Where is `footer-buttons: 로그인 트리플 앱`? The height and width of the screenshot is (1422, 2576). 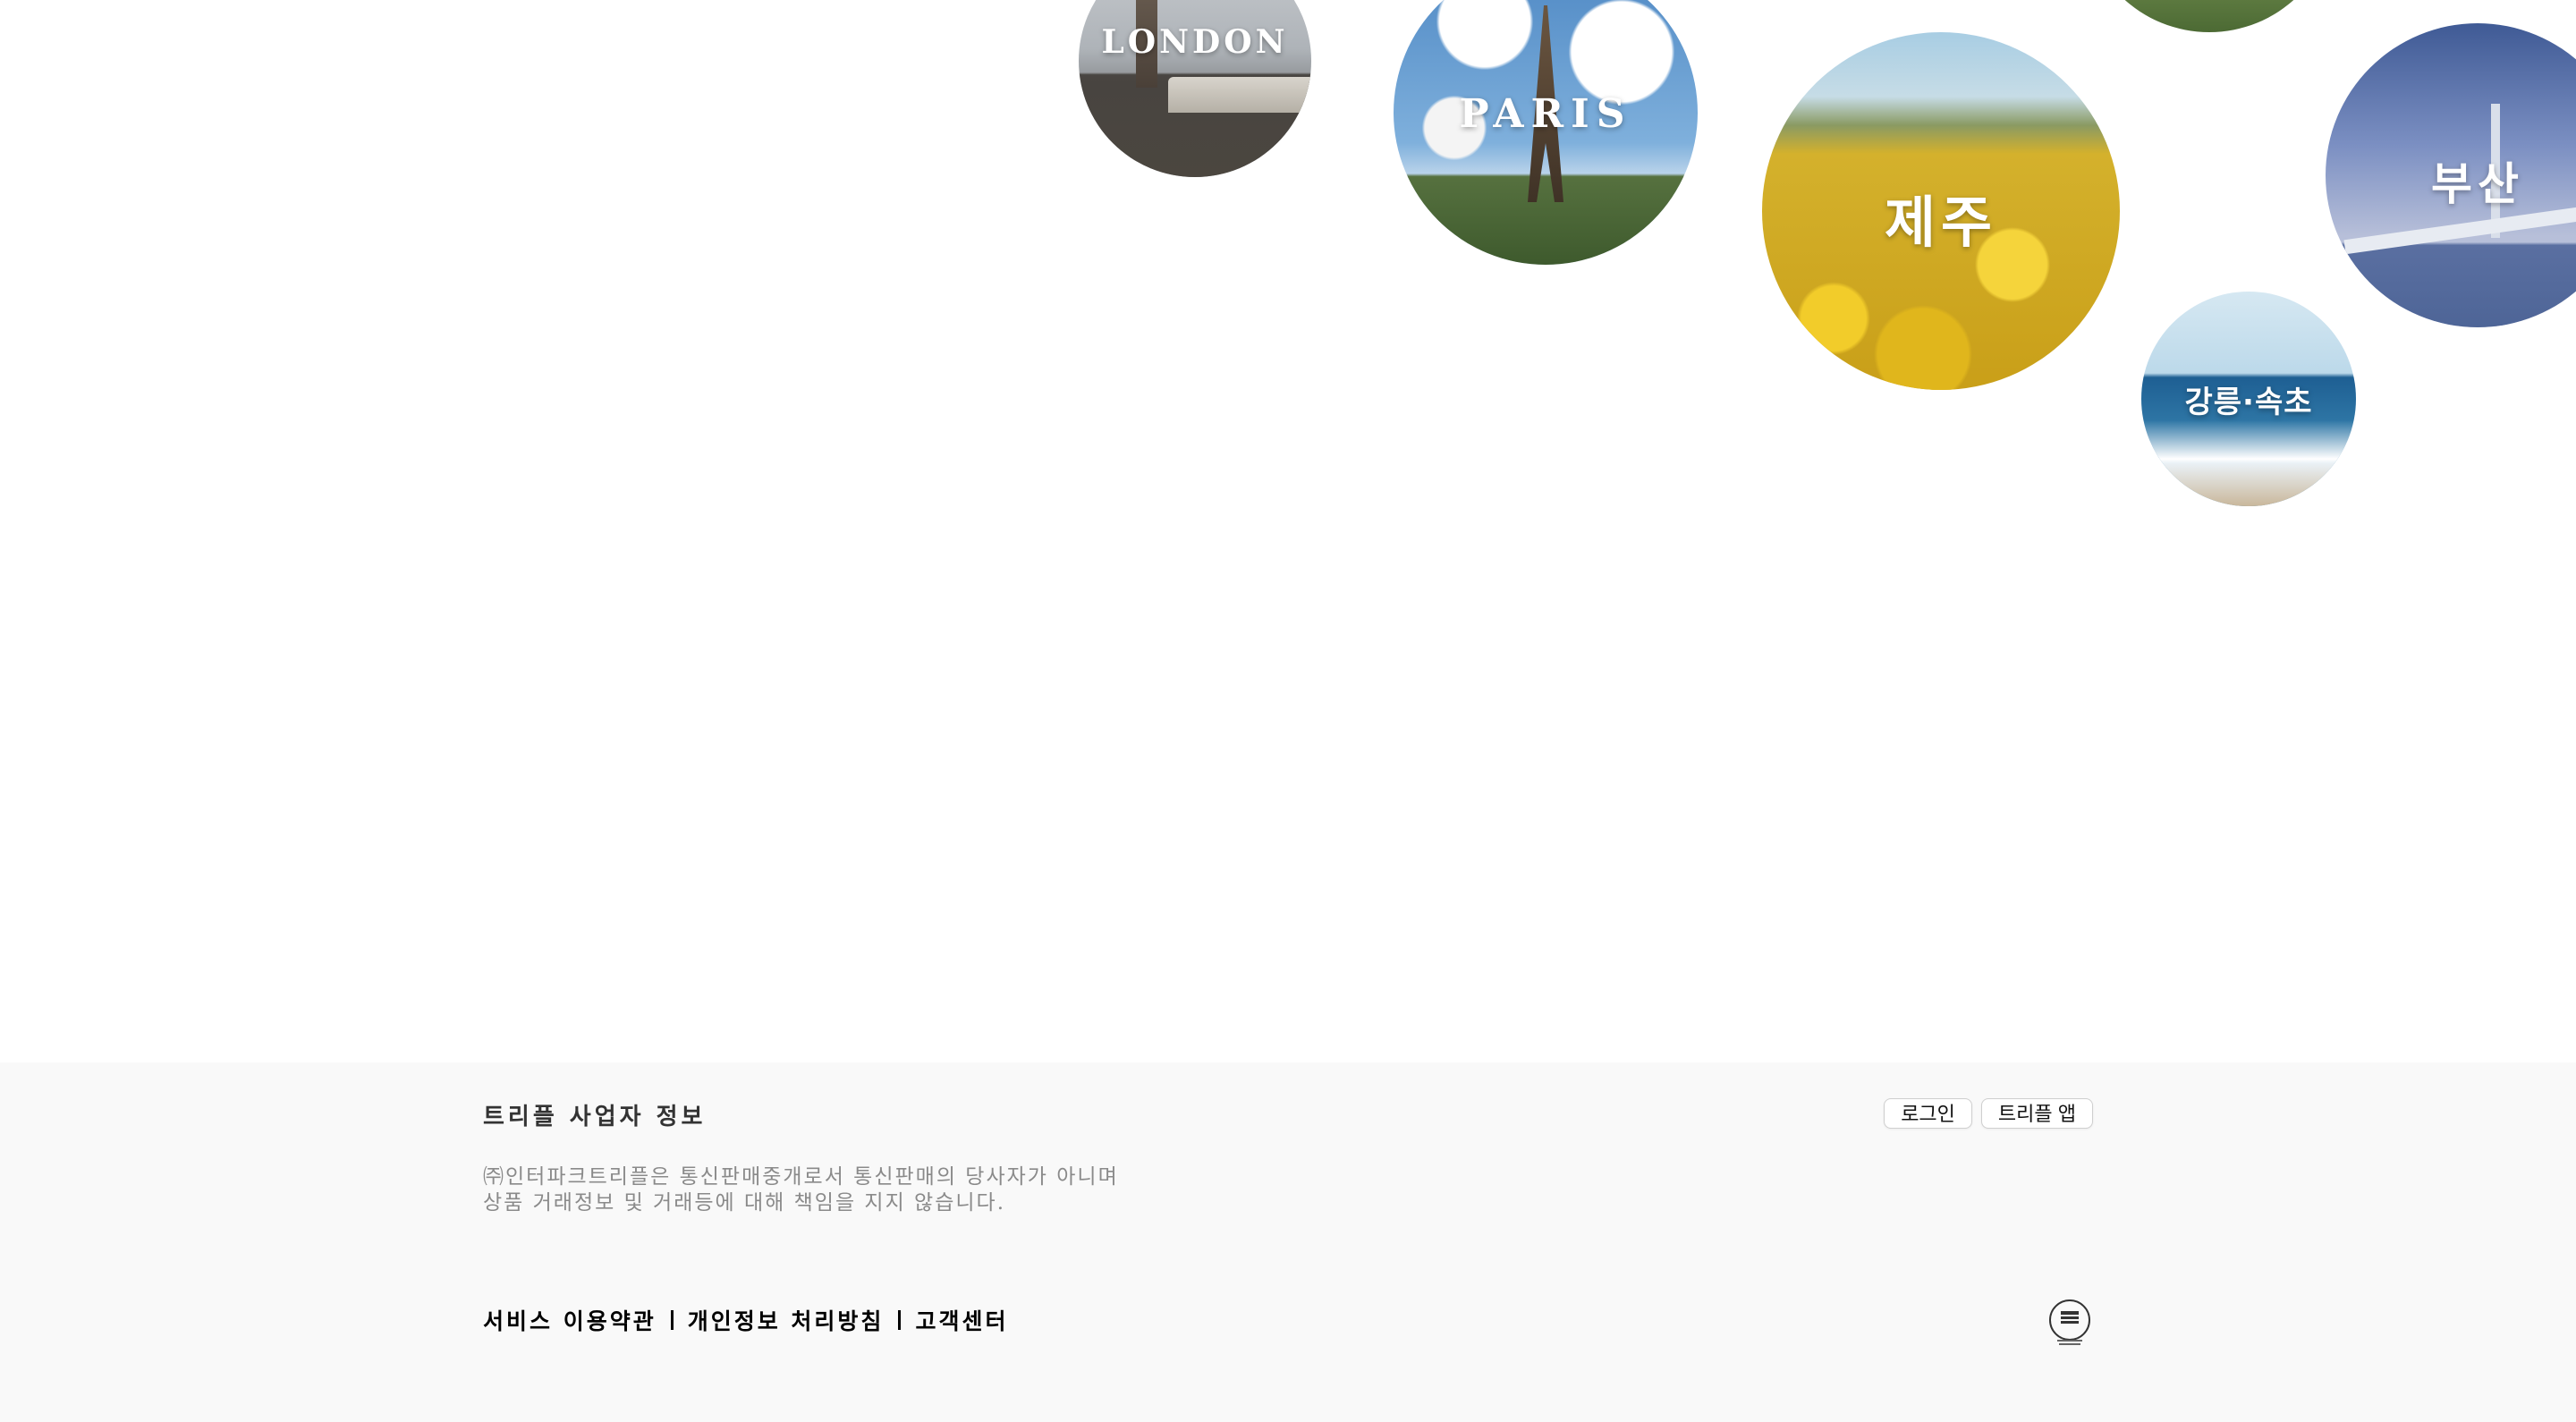
footer-buttons: 로그인 트리플 앱 is located at coordinates (1988, 1113).